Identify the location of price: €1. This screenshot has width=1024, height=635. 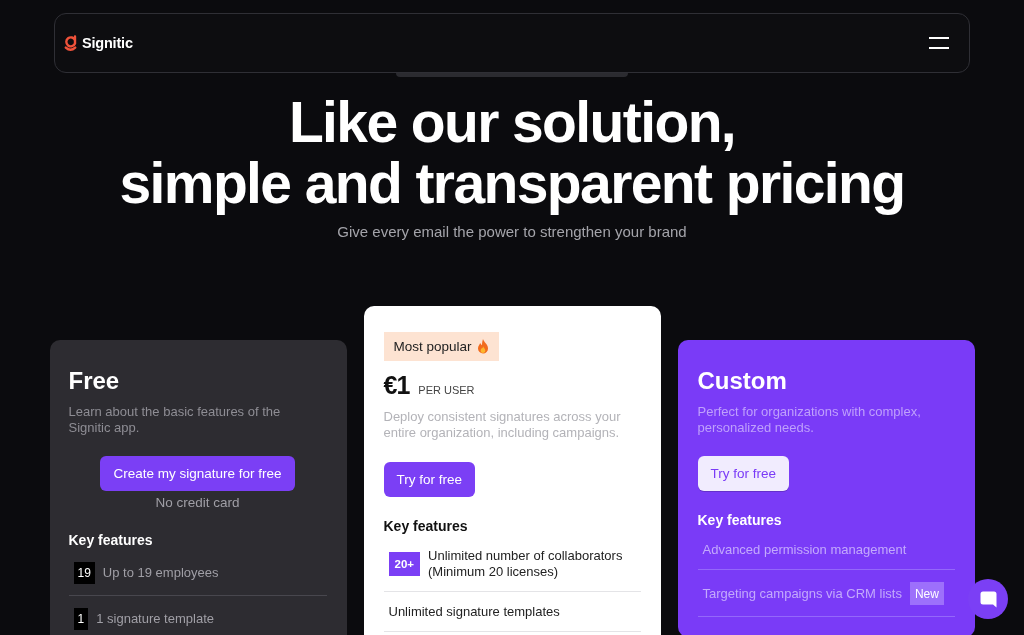
(396, 385).